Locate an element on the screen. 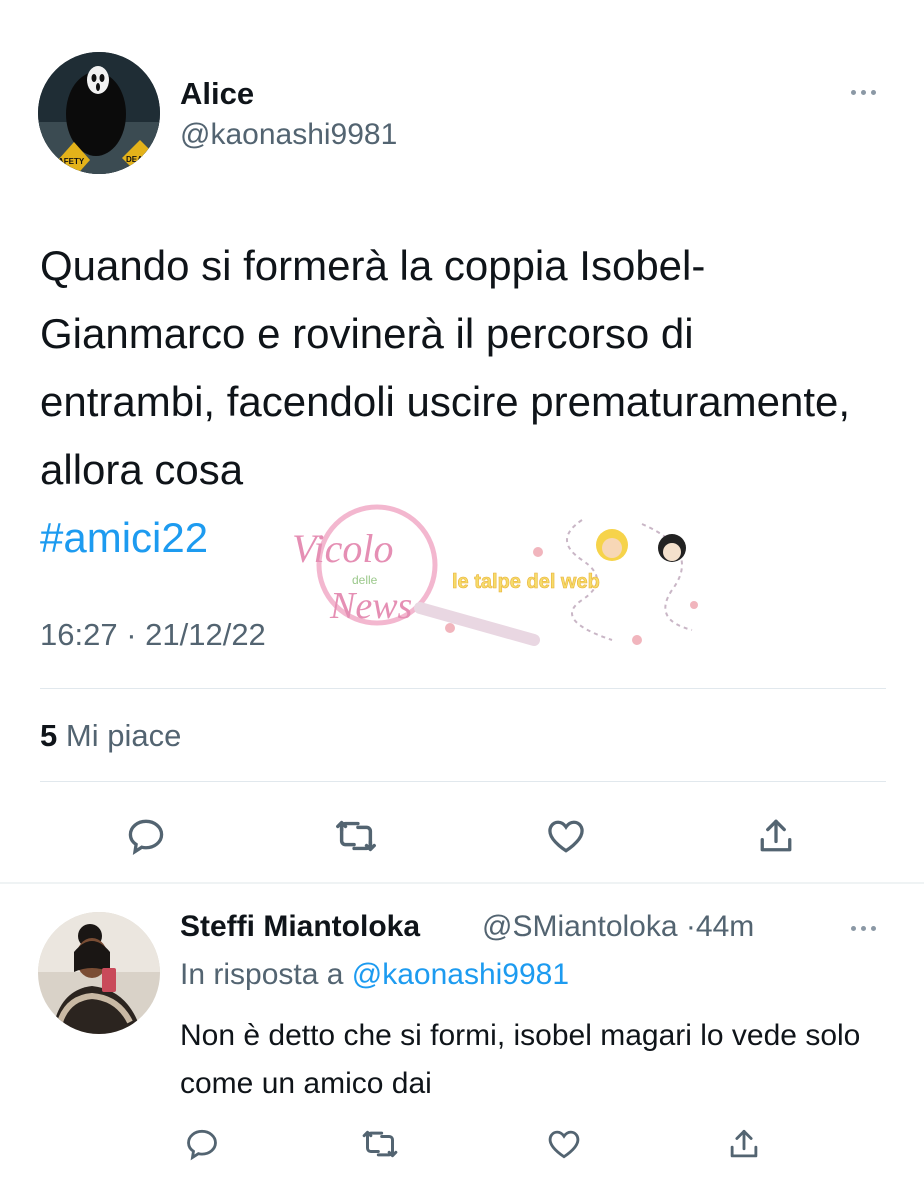 Image resolution: width=924 pixels, height=1200 pixels. author-handle: @kaonashi9981 is located at coordinates (288, 135).